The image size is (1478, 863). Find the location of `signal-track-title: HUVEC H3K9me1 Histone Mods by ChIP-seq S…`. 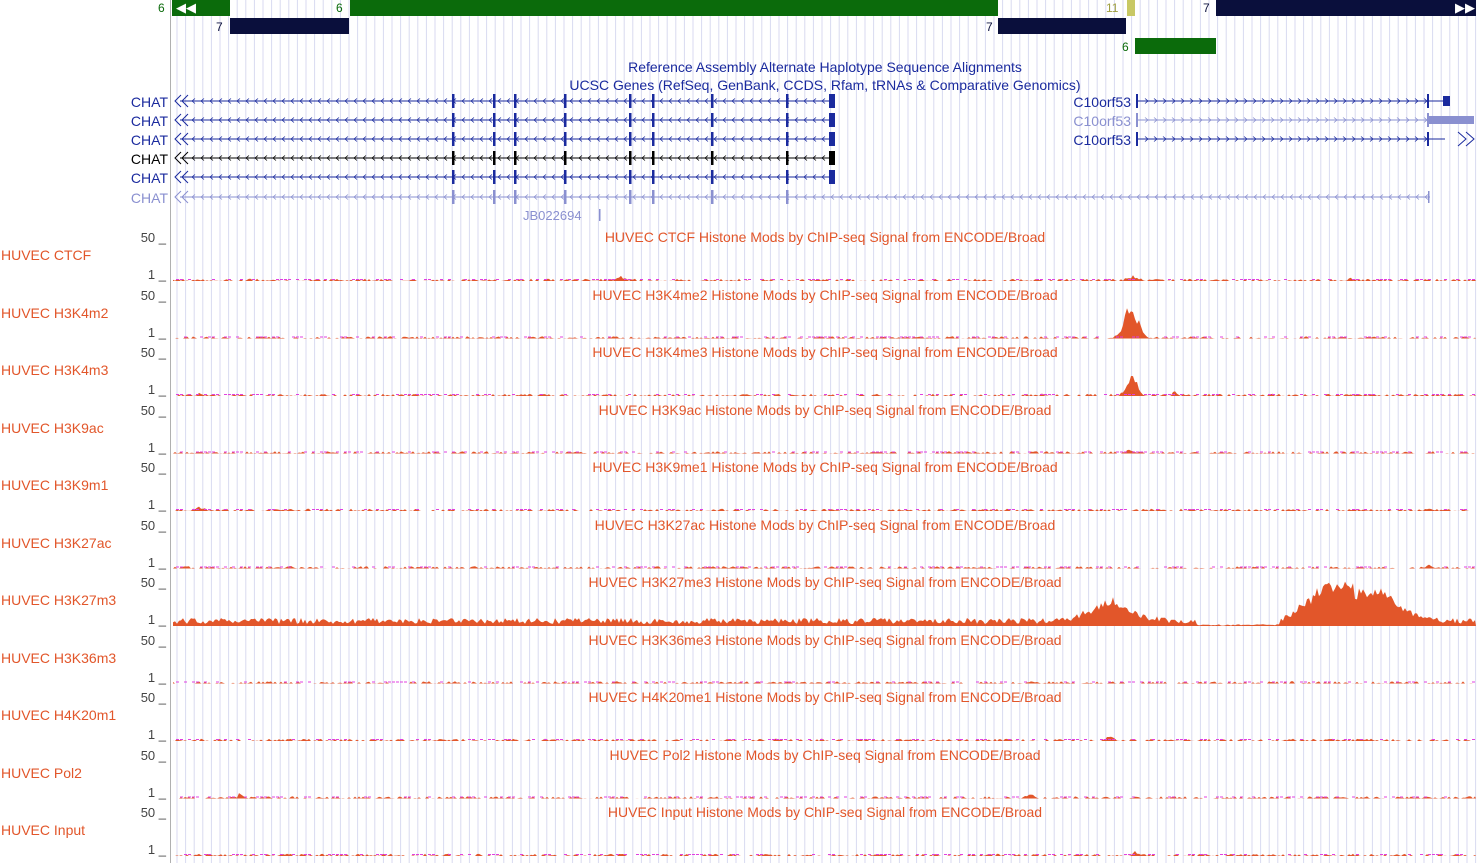

signal-track-title: HUVEC H3K9me1 Histone Mods by ChIP-seq S… is located at coordinates (824, 467).